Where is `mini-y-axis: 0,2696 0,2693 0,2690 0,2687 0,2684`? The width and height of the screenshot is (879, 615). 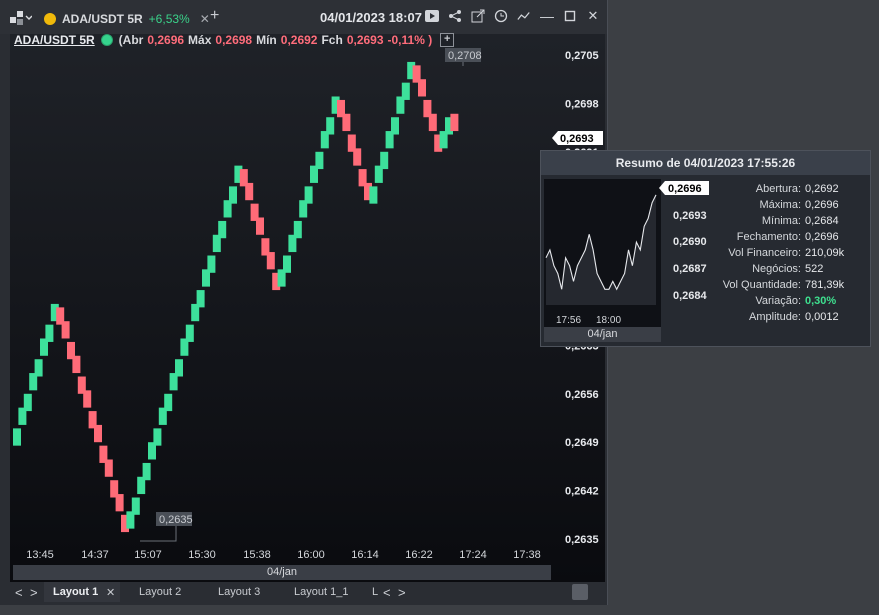
mini-y-axis: 0,2696 0,2693 0,2690 0,2687 0,2684 is located at coordinates (684, 241).